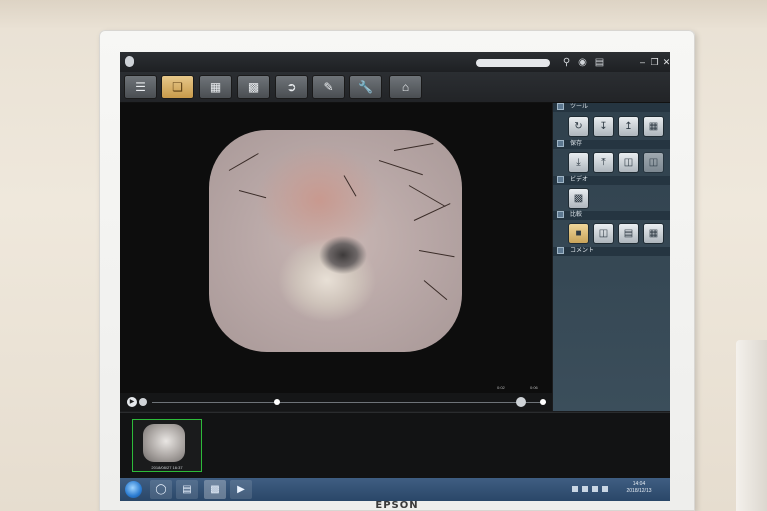  What do you see at coordinates (395, 445) in the screenshot?
I see `thumbnail-strip: 2018/08/27 16:37` at bounding box center [395, 445].